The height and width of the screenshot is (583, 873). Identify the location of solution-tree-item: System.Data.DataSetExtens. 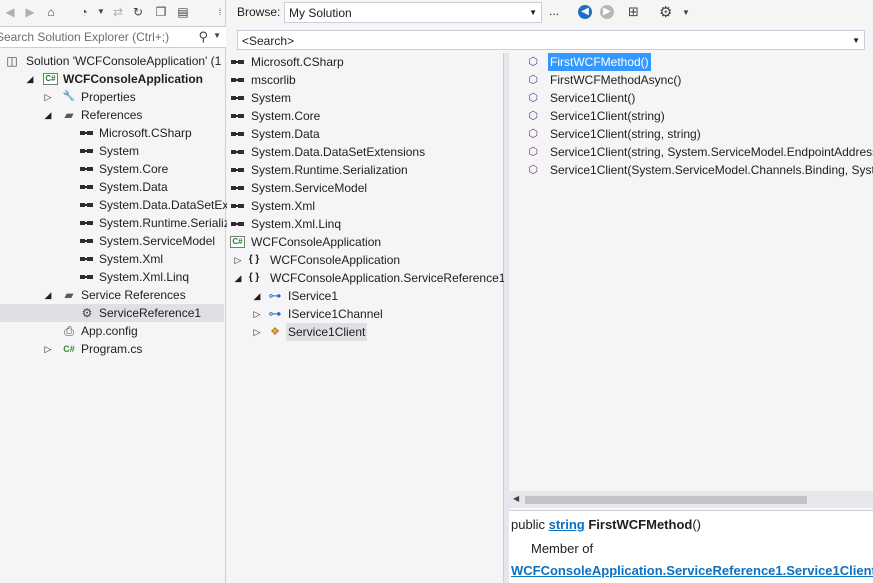
(125, 205).